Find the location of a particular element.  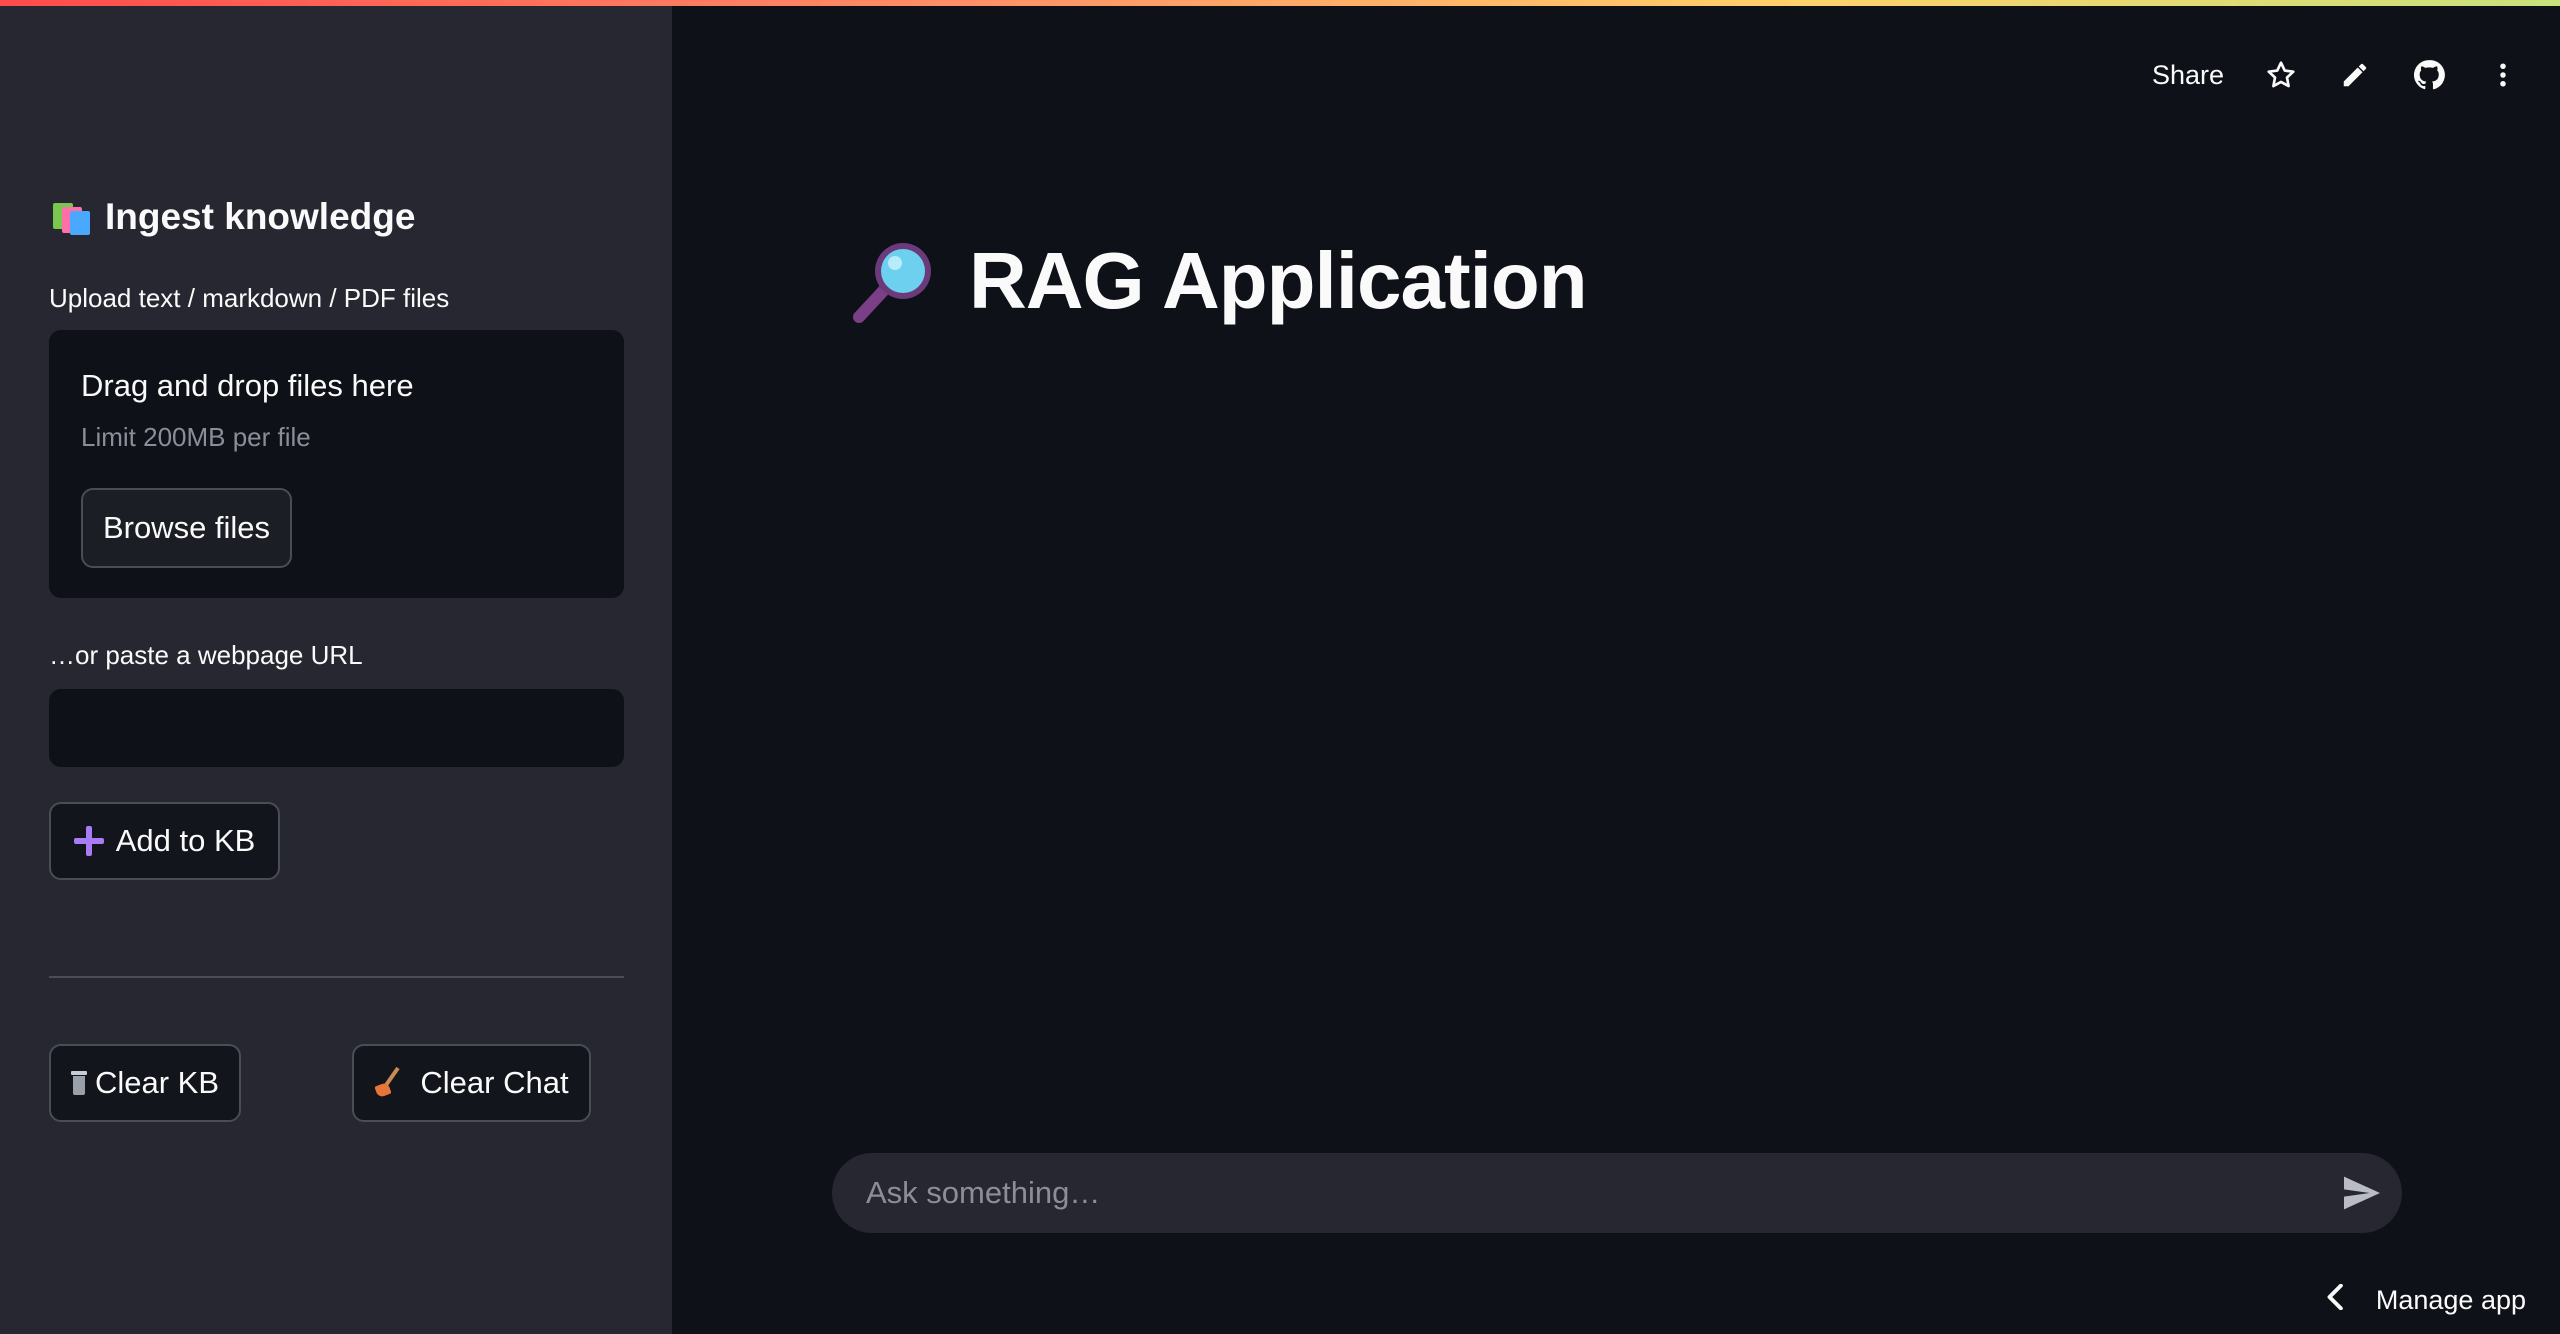

clear-chat-button: Clear Chat is located at coordinates (471, 1083).